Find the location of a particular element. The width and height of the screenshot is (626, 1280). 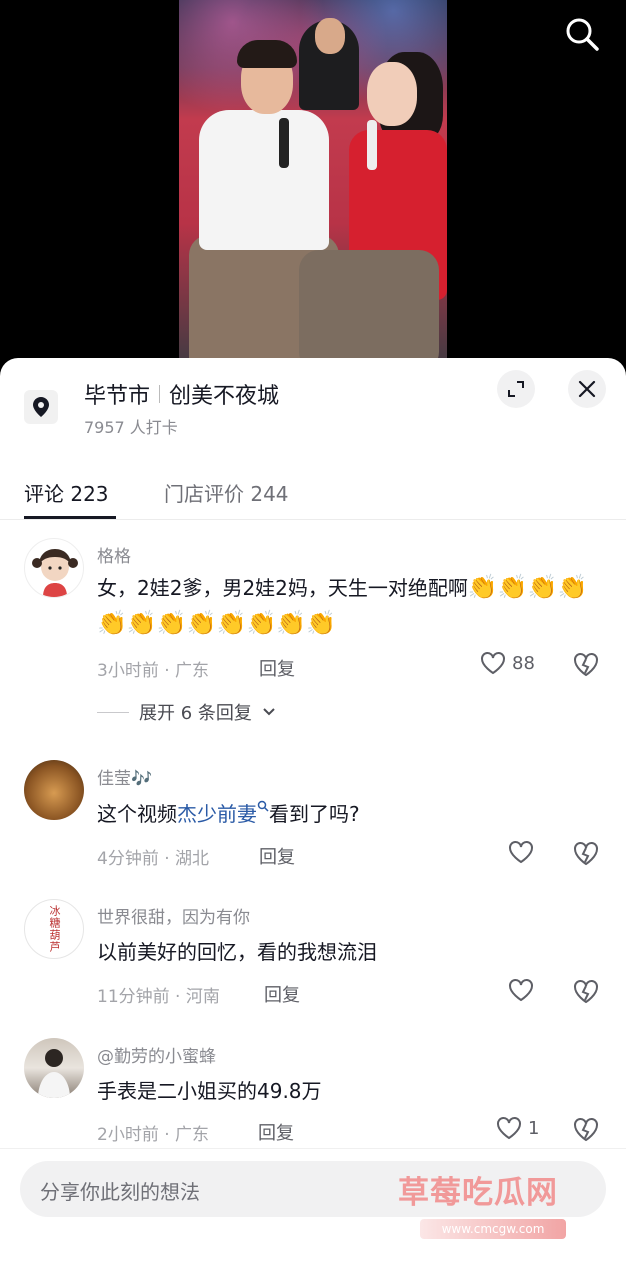

search-icon is located at coordinates (582, 34).